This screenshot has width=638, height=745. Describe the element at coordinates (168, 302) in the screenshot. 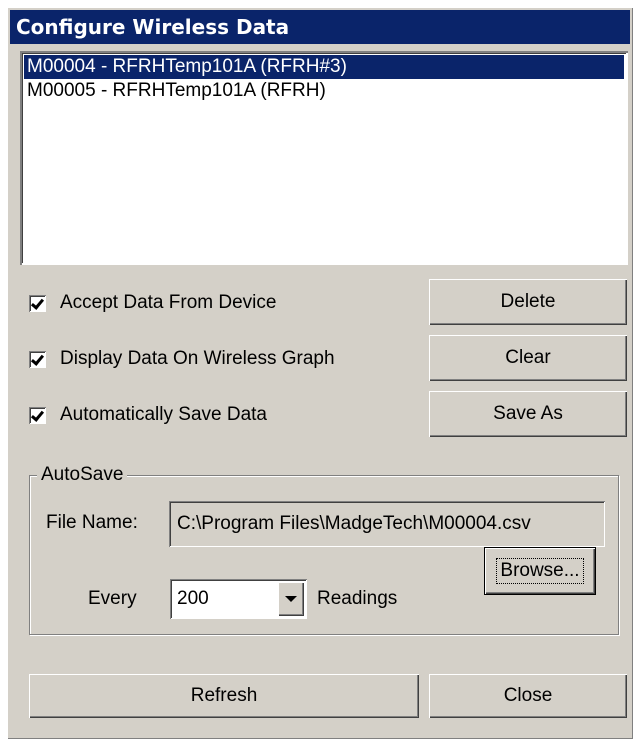

I see `accept-data-label: Accept Data From Device` at that location.